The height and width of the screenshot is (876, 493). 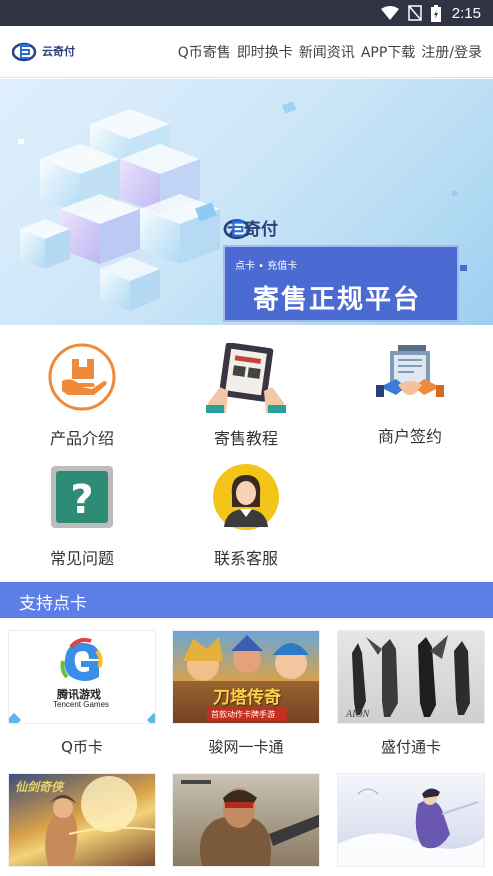 I want to click on card-art-subtitle: Tencent Games, so click(x=81, y=704).